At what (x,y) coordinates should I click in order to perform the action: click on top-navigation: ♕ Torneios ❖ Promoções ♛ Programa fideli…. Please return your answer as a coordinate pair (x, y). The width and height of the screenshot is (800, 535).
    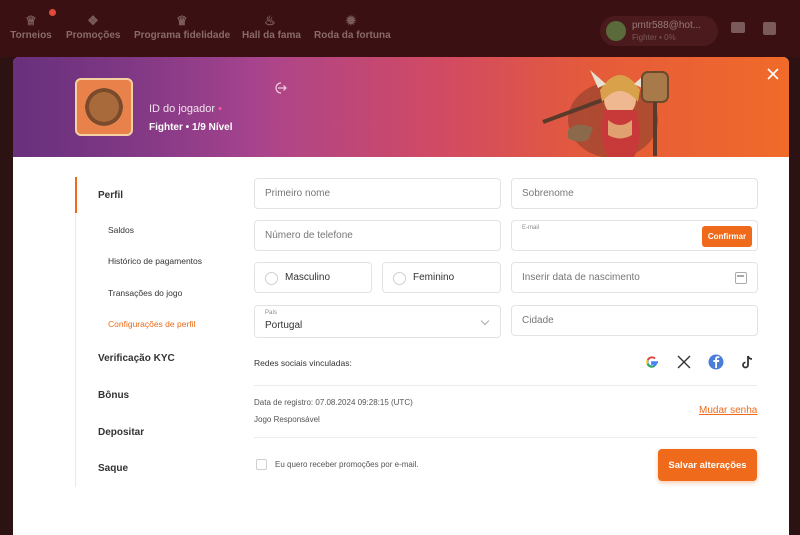
    Looking at the image, I should click on (400, 28).